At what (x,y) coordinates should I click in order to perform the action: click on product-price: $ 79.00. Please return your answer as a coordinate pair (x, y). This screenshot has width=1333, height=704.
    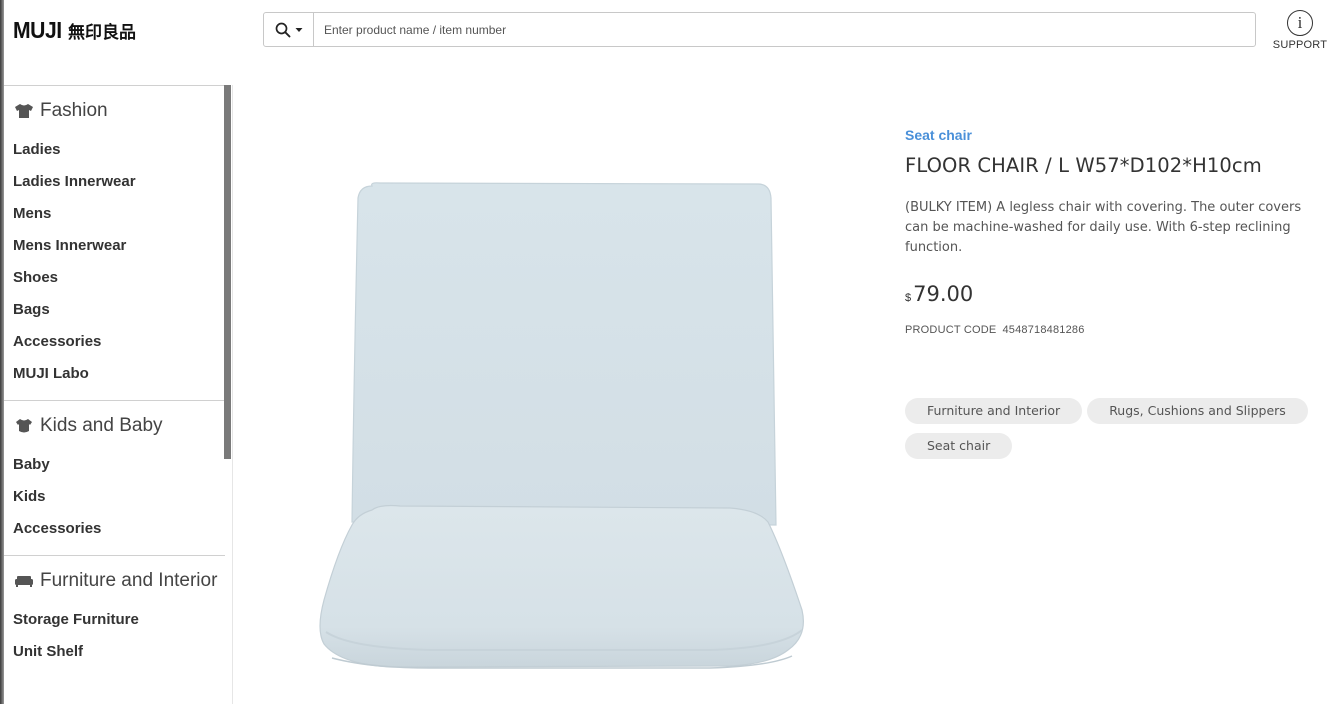
    Looking at the image, I should click on (939, 294).